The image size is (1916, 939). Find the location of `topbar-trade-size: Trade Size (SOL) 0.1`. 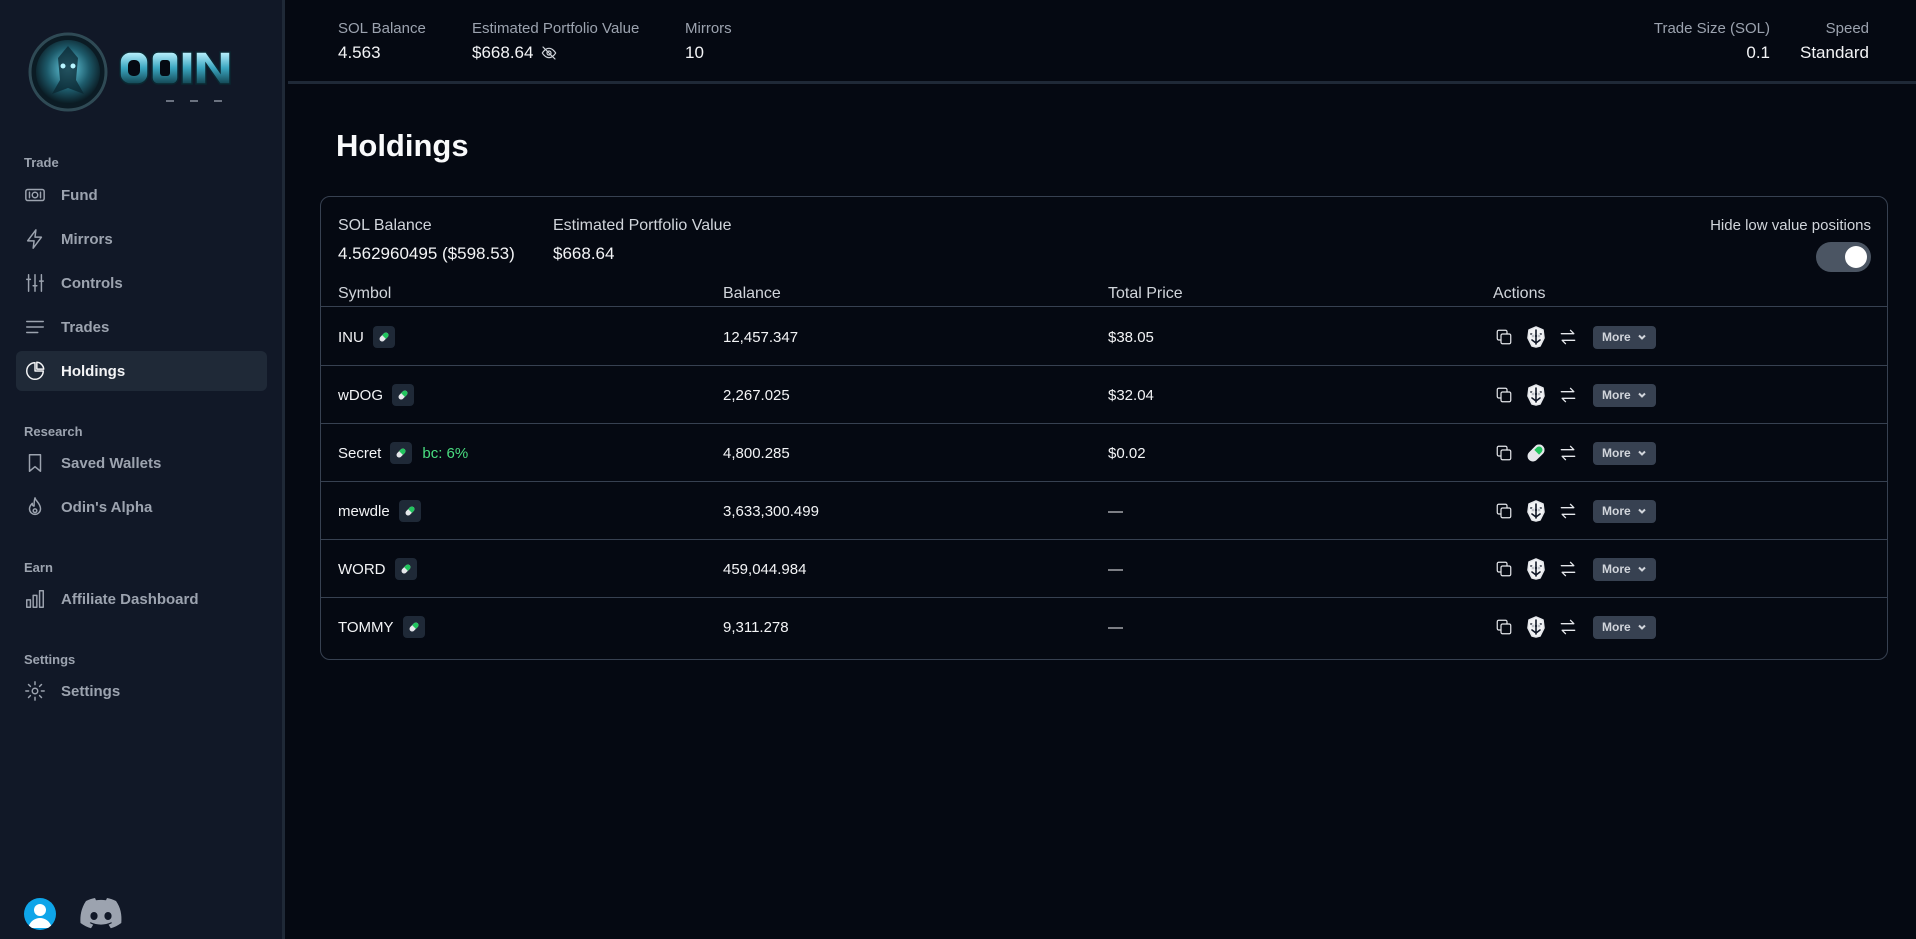

topbar-trade-size: Trade Size (SOL) 0.1 is located at coordinates (1712, 41).